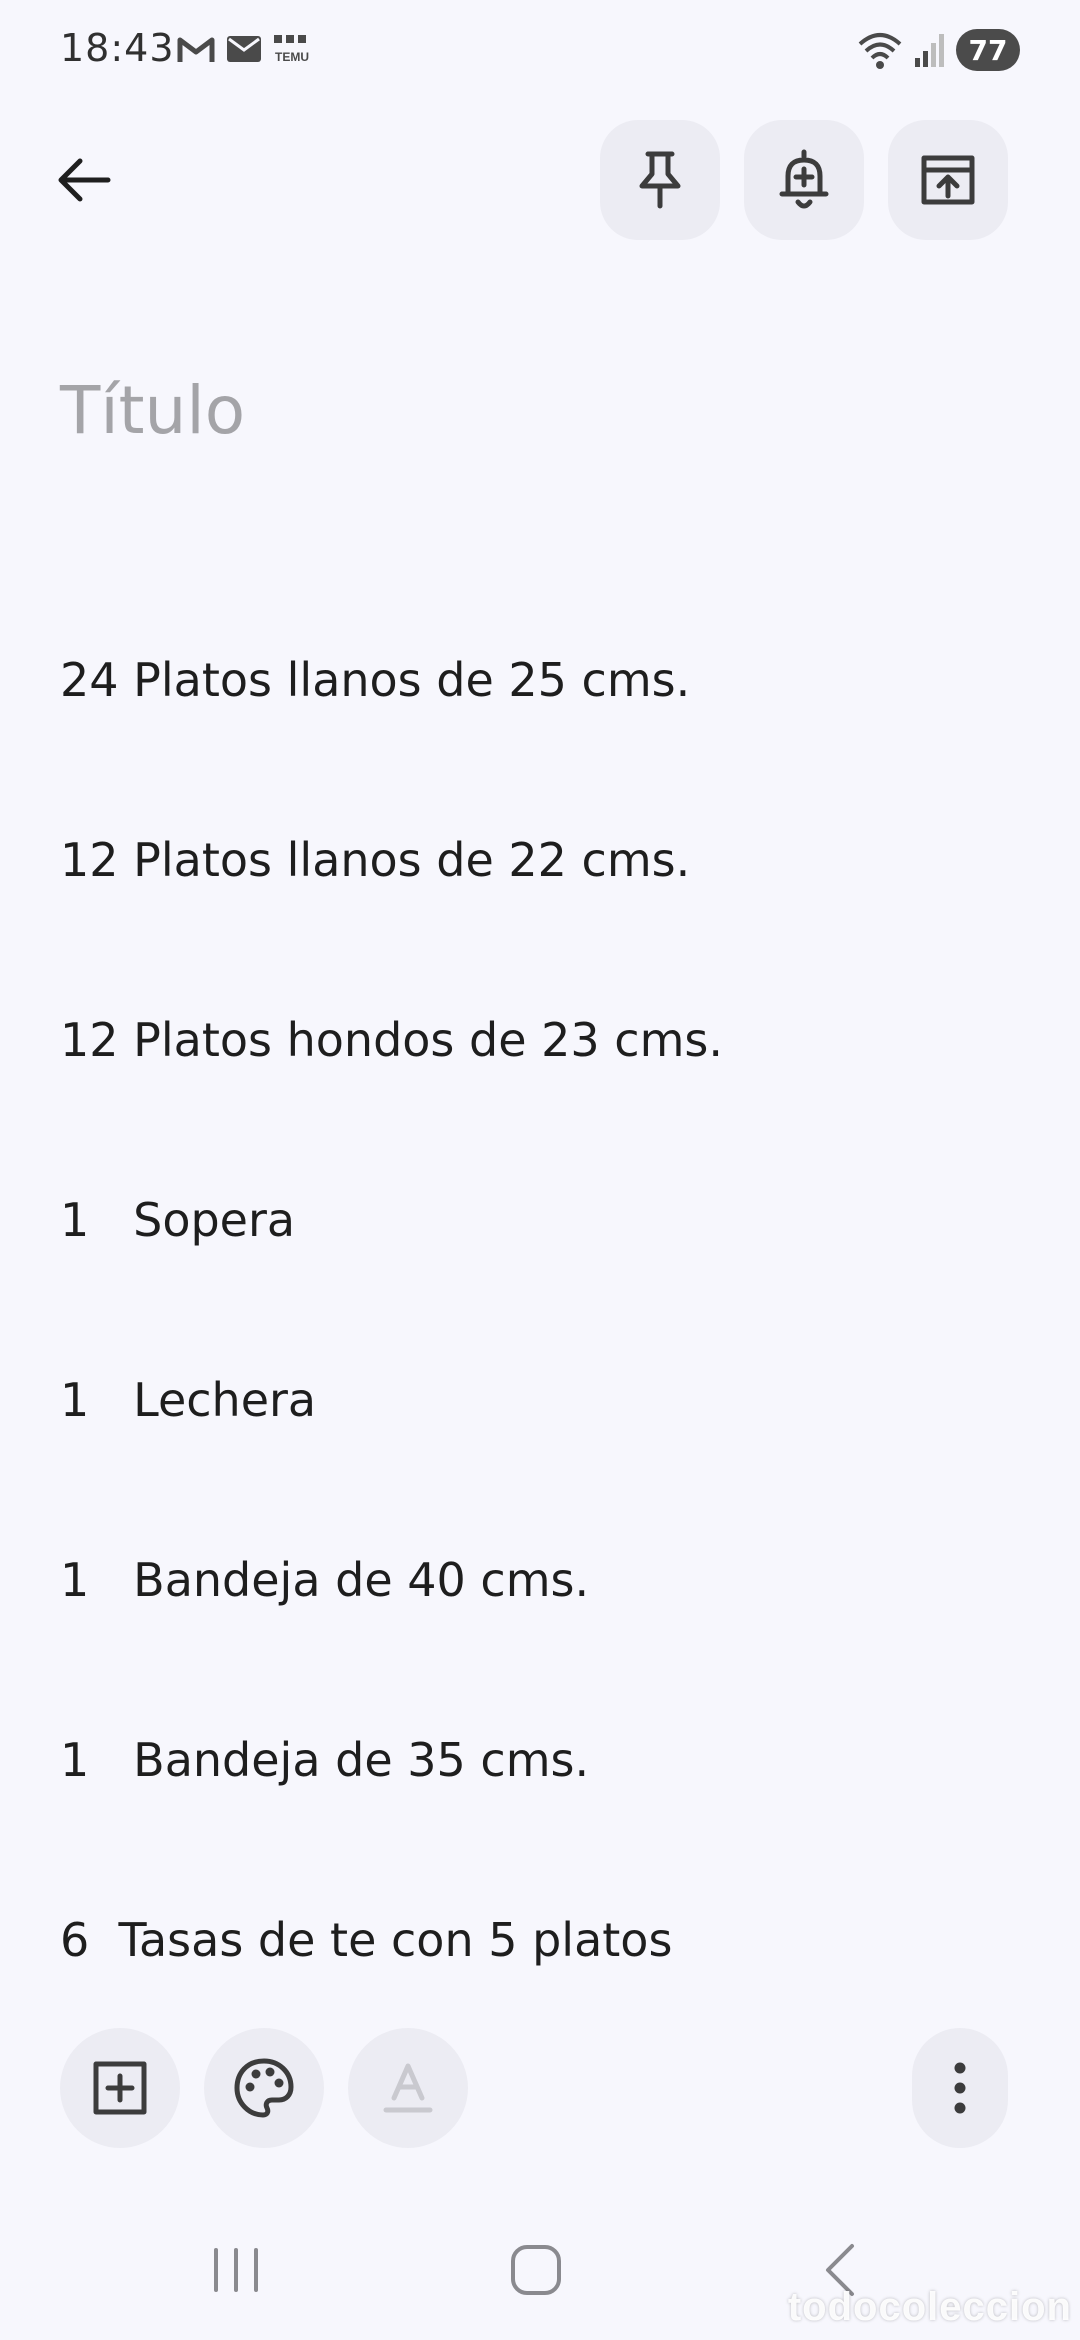  What do you see at coordinates (375, 680) in the screenshot?
I see `note-line: 24 Platos llanos de 25 cms.` at bounding box center [375, 680].